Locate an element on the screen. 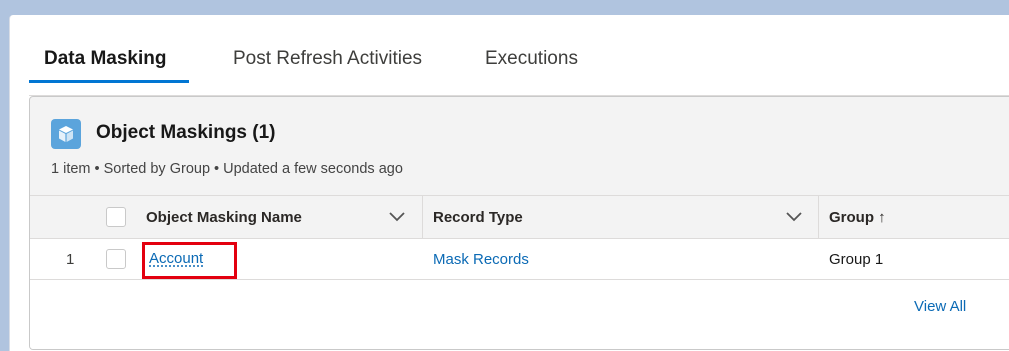 This screenshot has width=1009, height=351. card-title: Object Maskings (1) is located at coordinates (186, 133).